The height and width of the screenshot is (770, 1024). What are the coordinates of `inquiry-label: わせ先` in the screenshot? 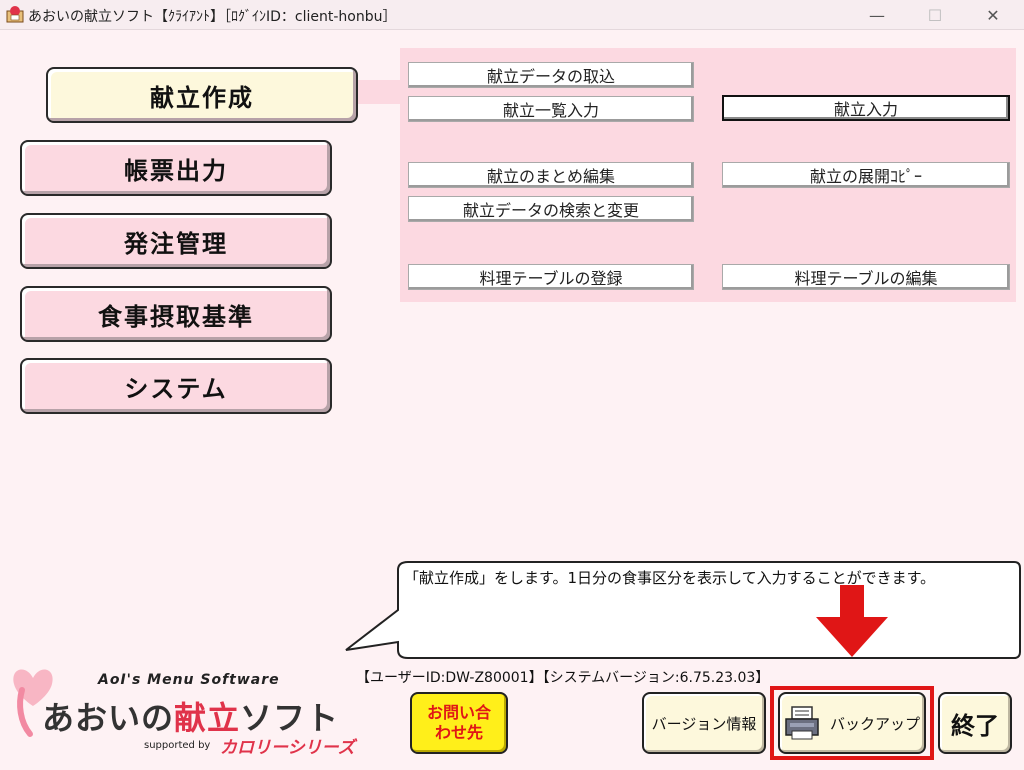 It's located at (458, 732).